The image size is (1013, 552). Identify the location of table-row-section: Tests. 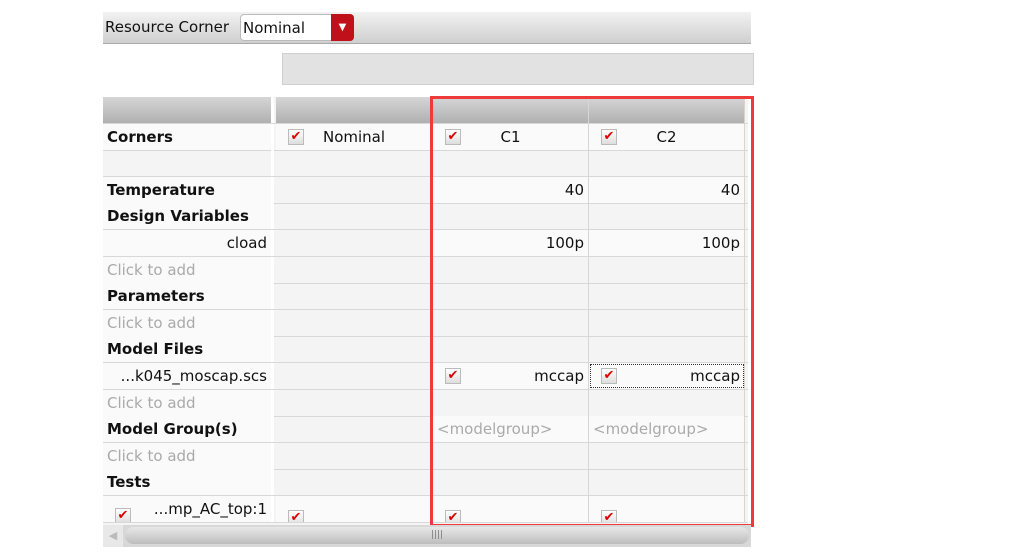
(425, 482).